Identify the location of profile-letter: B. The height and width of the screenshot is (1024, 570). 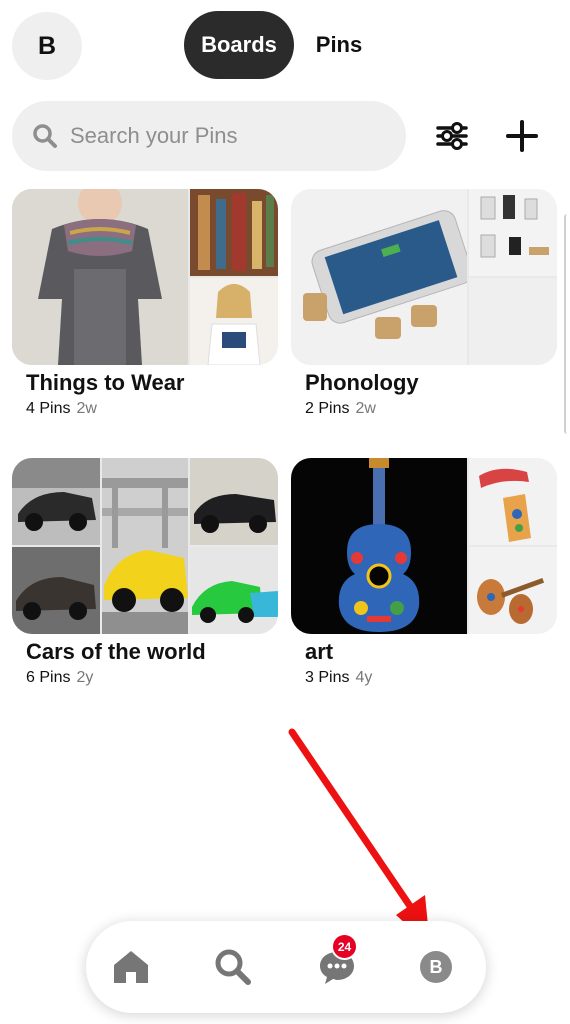
(436, 966).